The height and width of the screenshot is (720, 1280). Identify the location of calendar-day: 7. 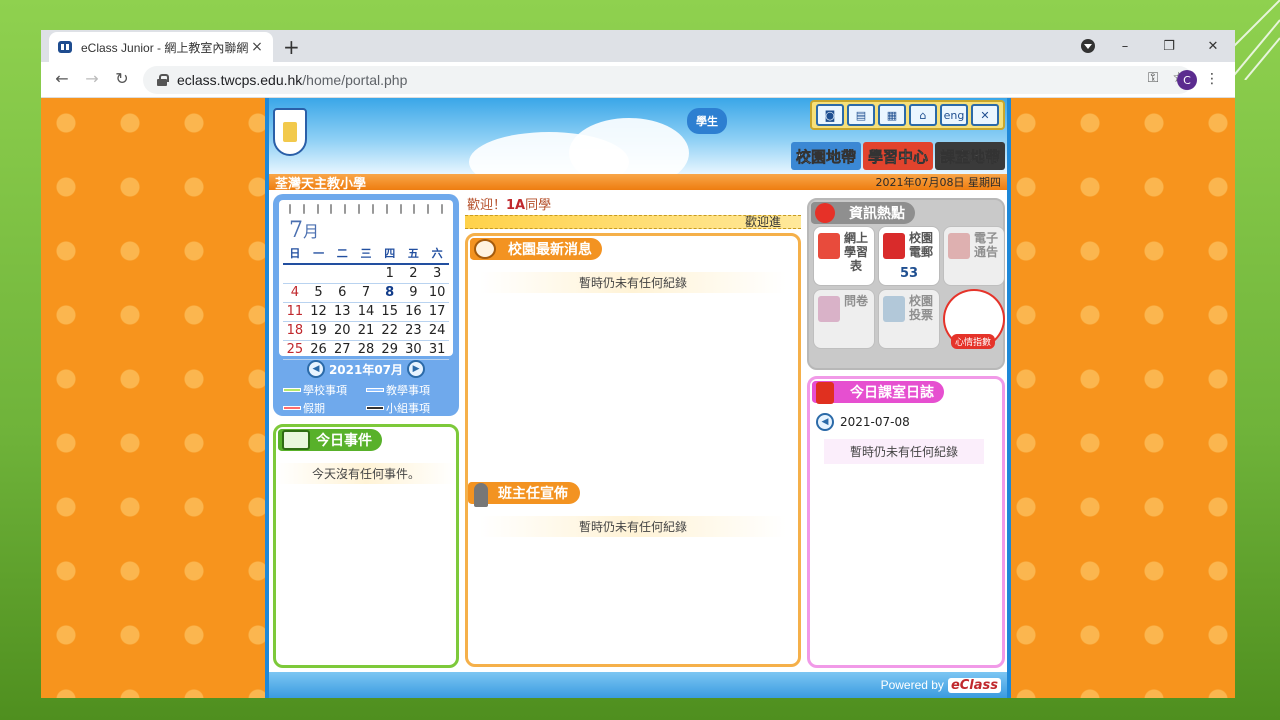
(366, 293).